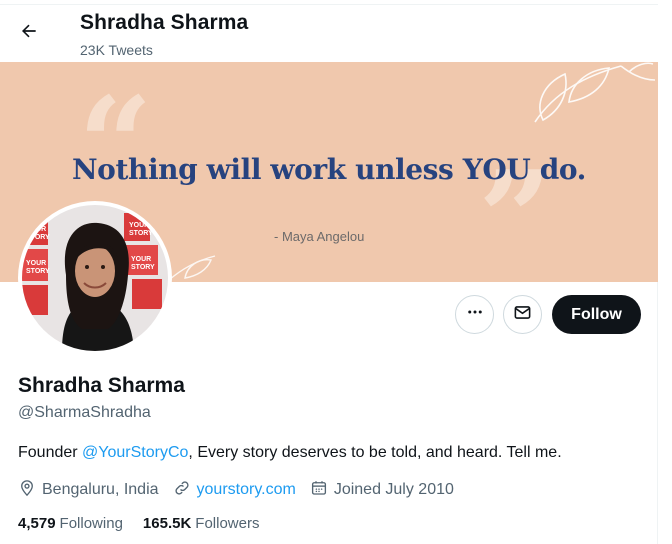 The height and width of the screenshot is (544, 672). I want to click on profile-joined: Joined July 2010, so click(382, 490).